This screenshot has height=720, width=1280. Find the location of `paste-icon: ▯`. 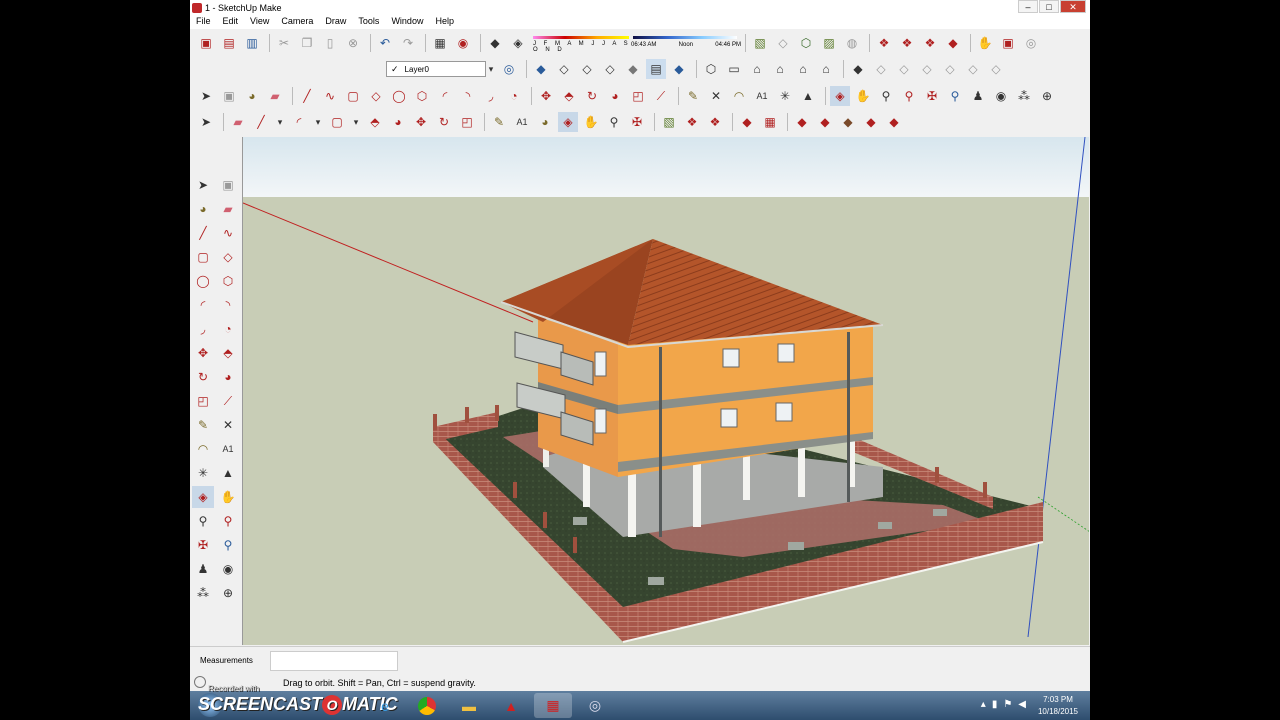

paste-icon: ▯ is located at coordinates (330, 43).